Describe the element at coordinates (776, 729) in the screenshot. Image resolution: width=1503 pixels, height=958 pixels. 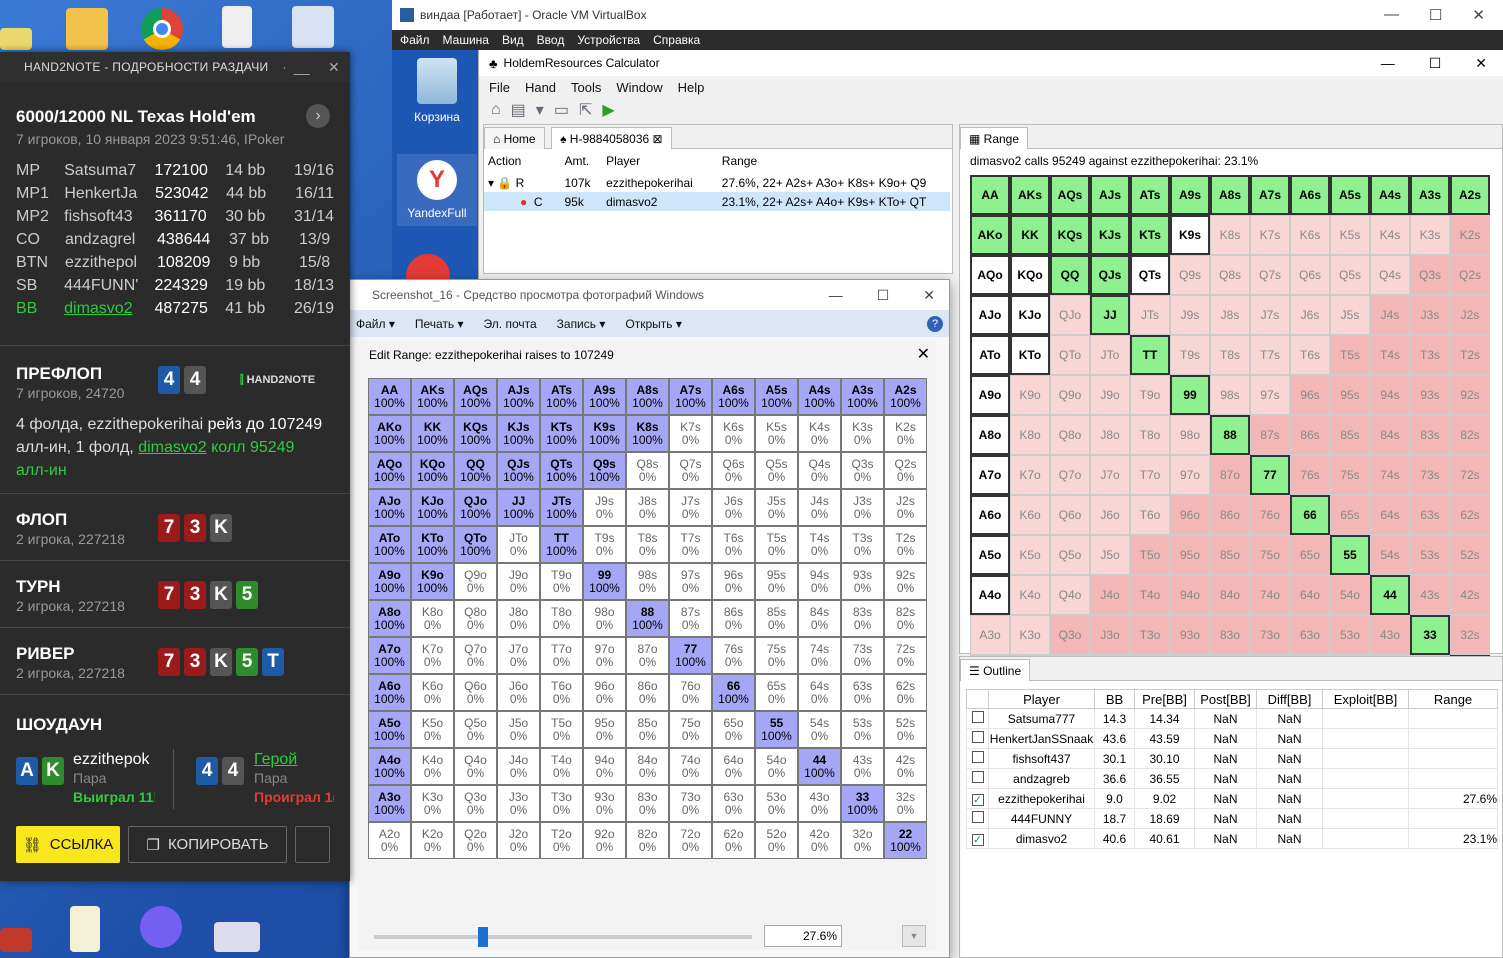
I see `hand-cell: 55 100%` at that location.